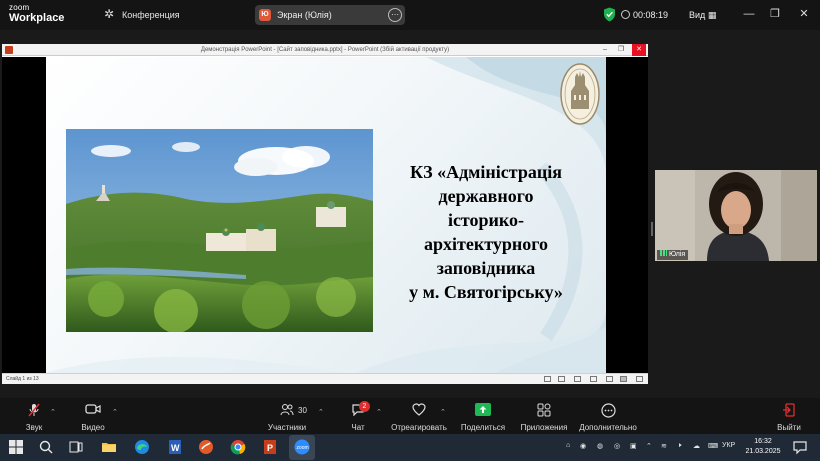  Describe the element at coordinates (151, 15) in the screenshot. I see `conference-label: Конференция` at that location.